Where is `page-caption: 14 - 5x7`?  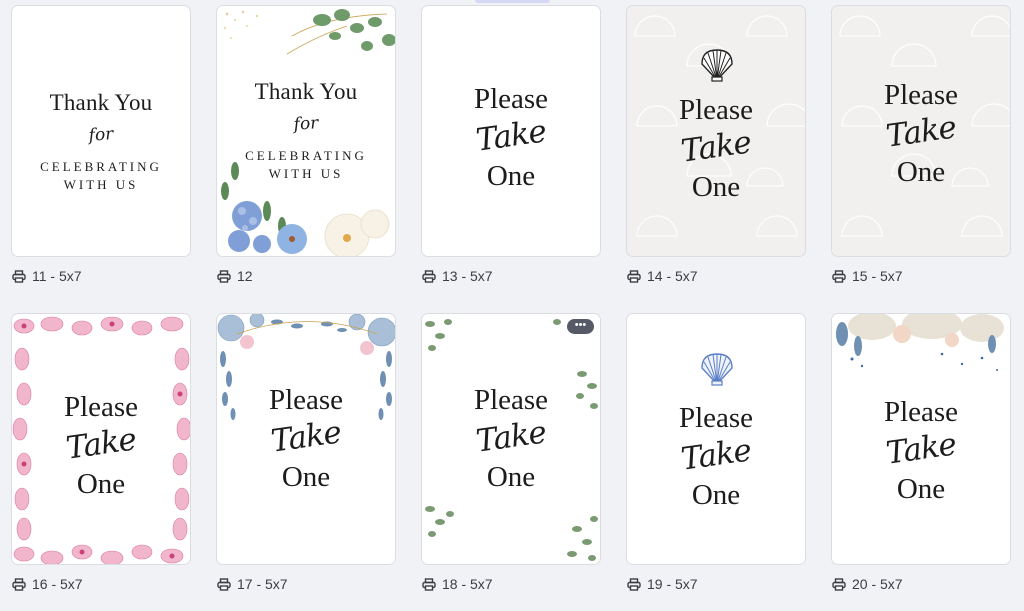
page-caption: 14 - 5x7 is located at coordinates (662, 276).